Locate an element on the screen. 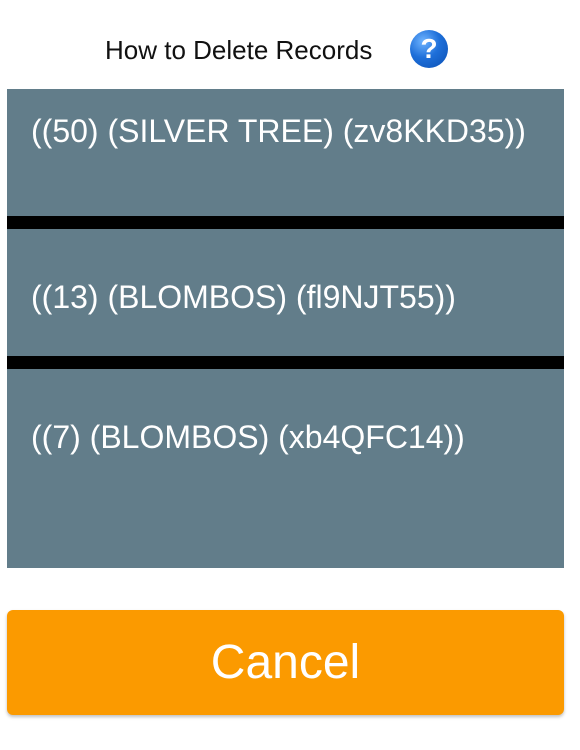 The height and width of the screenshot is (750, 580). record-label: ((50) (SILVER TREE) (zv8KKD35)) is located at coordinates (278, 131).